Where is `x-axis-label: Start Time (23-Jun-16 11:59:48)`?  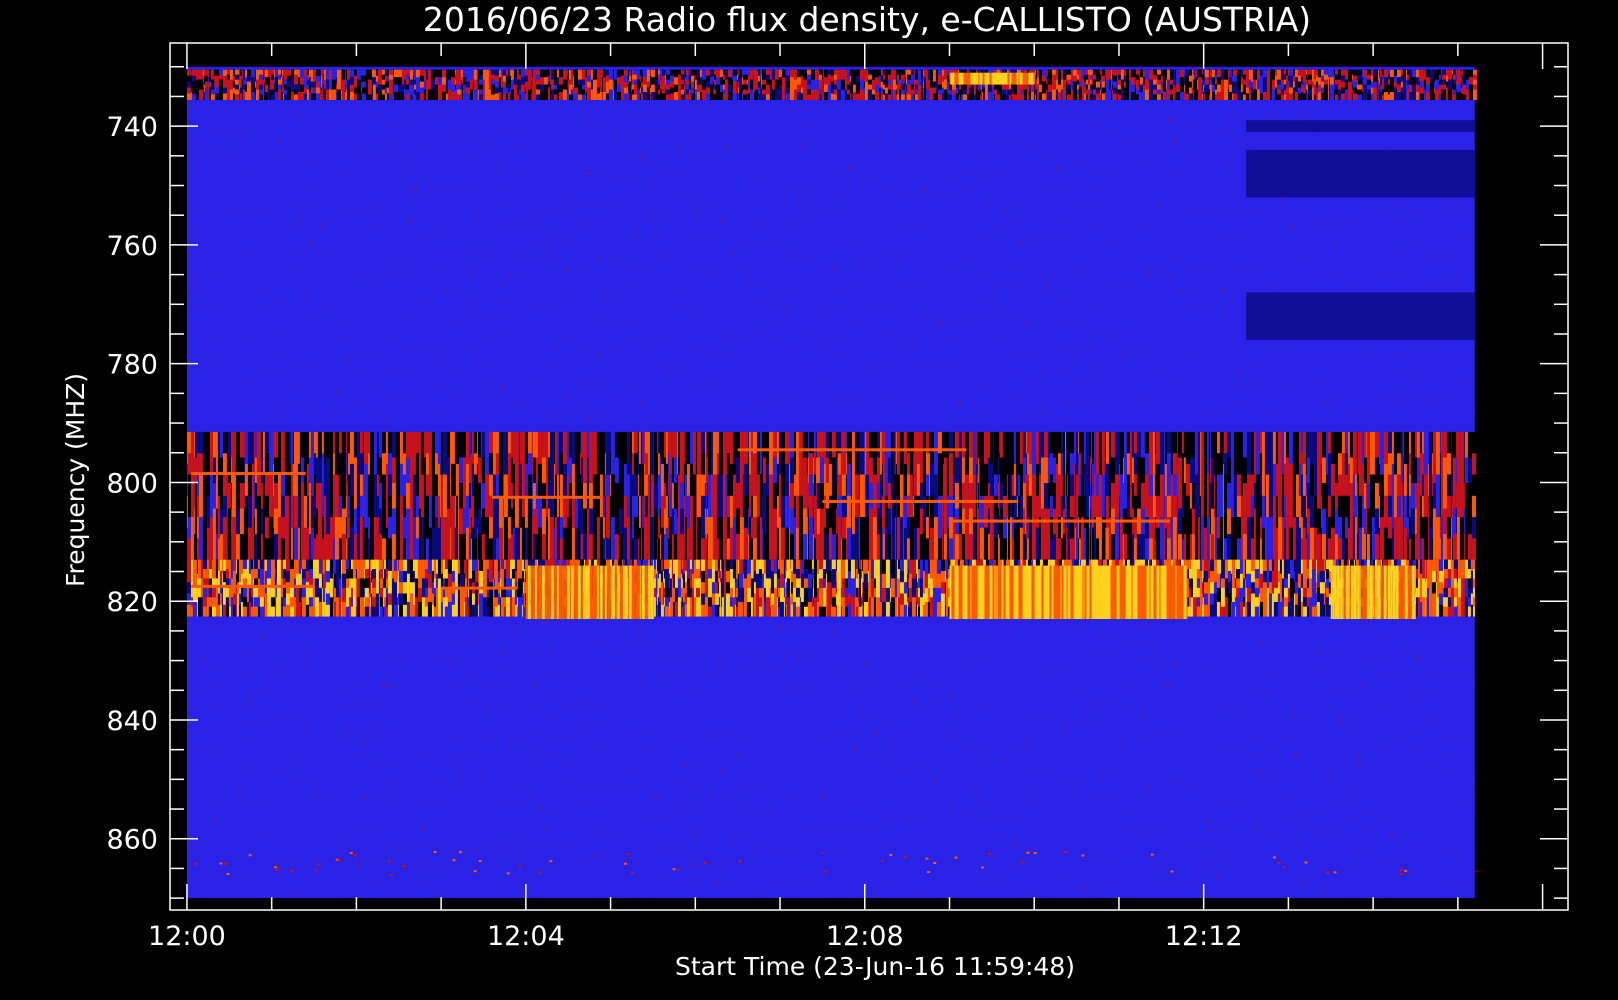
x-axis-label: Start Time (23-Jun-16 11:59:48) is located at coordinates (875, 966).